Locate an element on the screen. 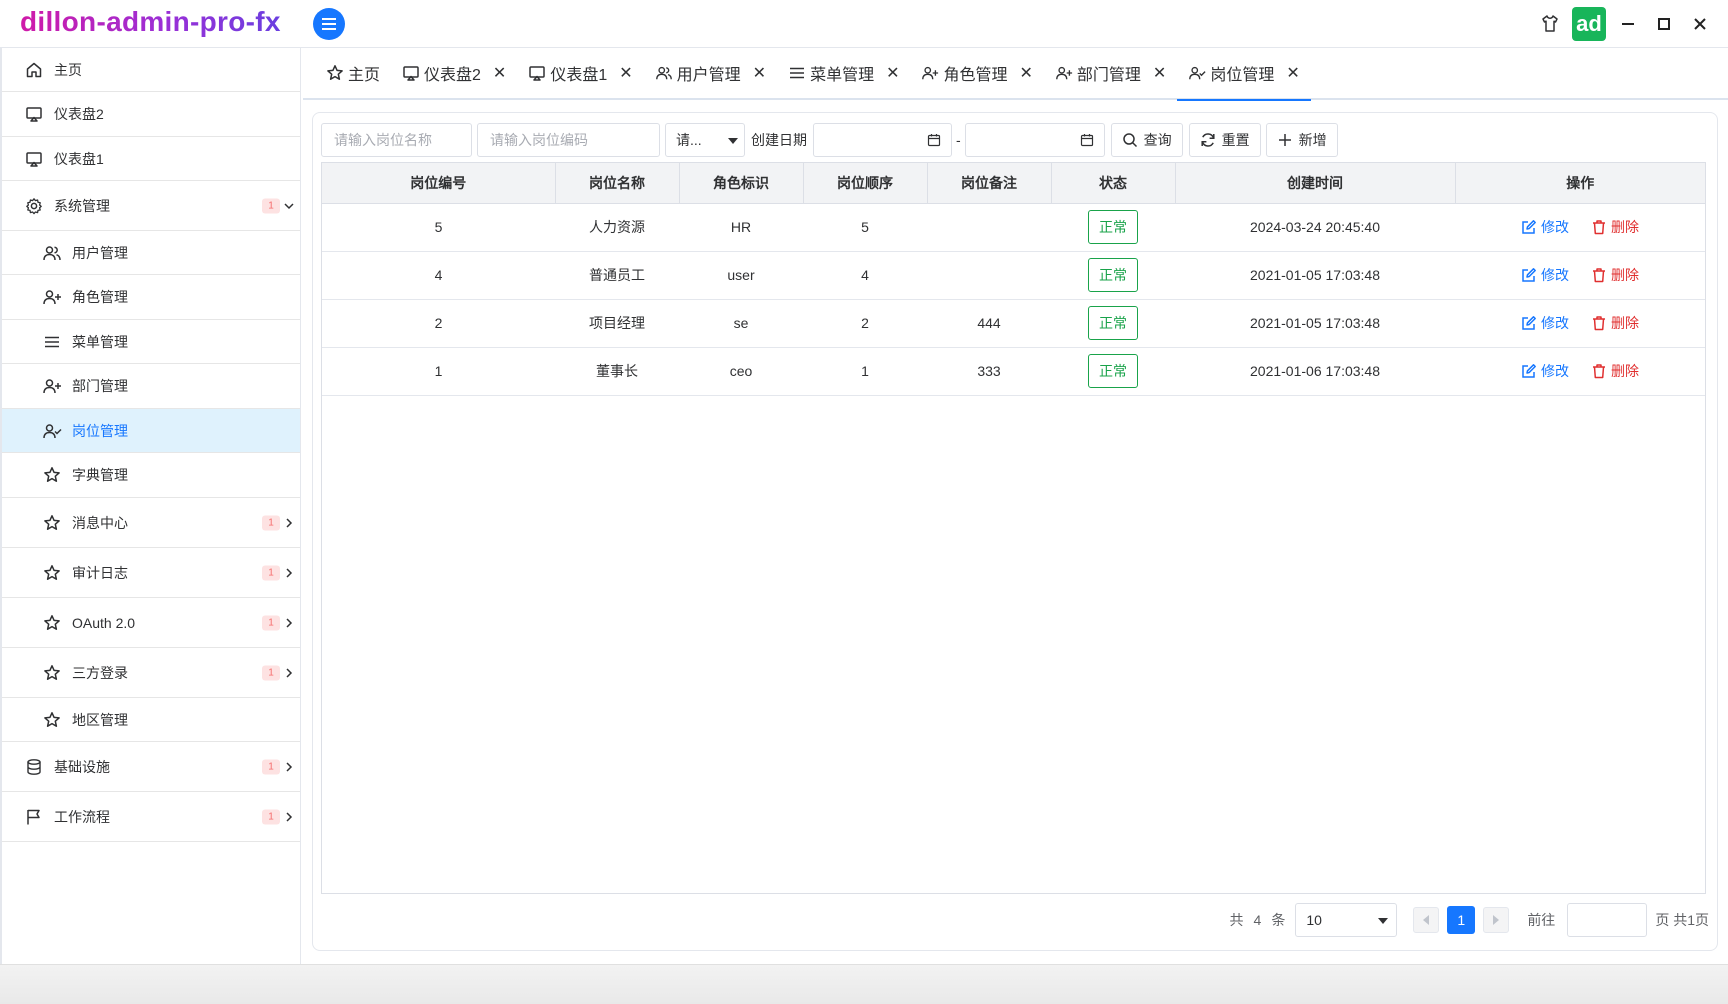  sidebar-item-infrastructure: 基础设施 1 is located at coordinates (151, 767).